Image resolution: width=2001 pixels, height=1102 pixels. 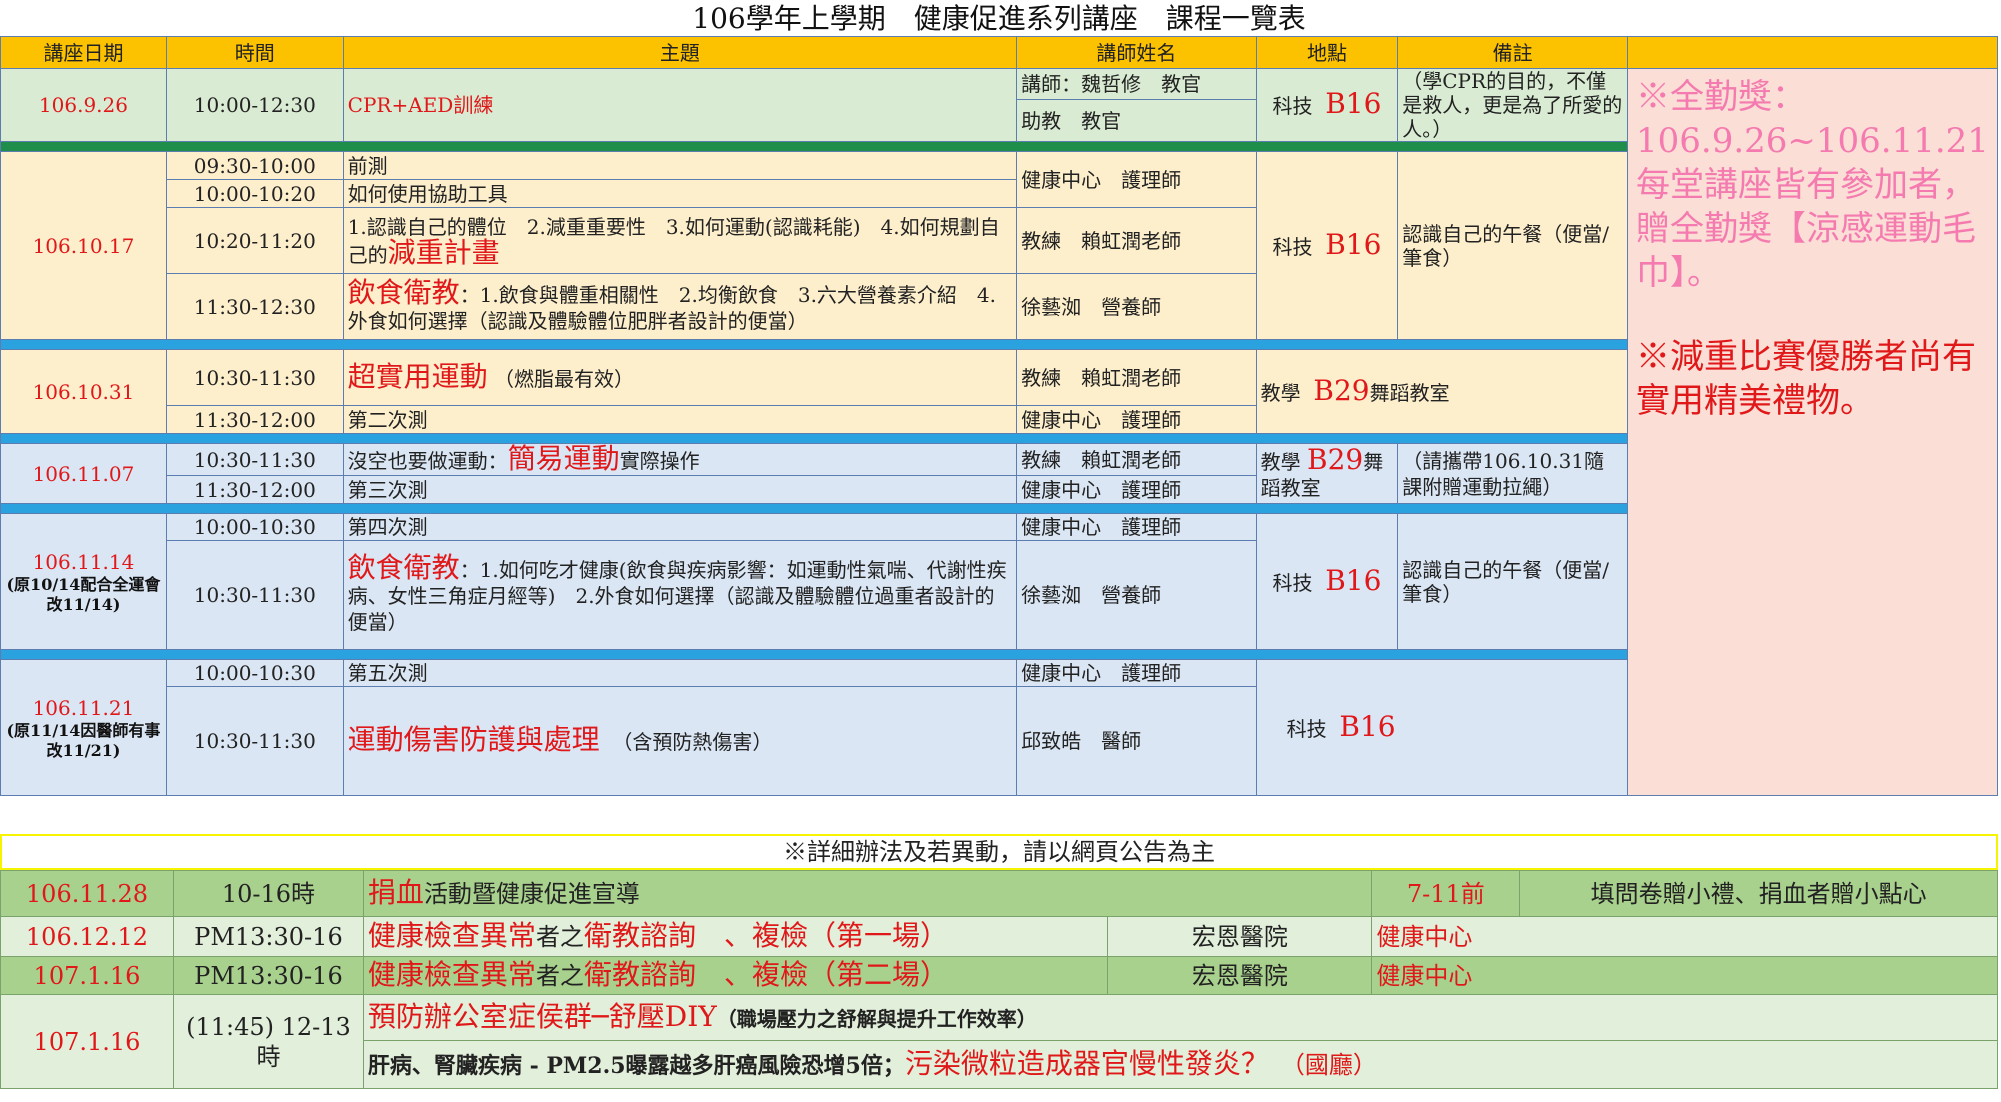 I want to click on topic-highlight: 捐血, so click(x=395, y=892).